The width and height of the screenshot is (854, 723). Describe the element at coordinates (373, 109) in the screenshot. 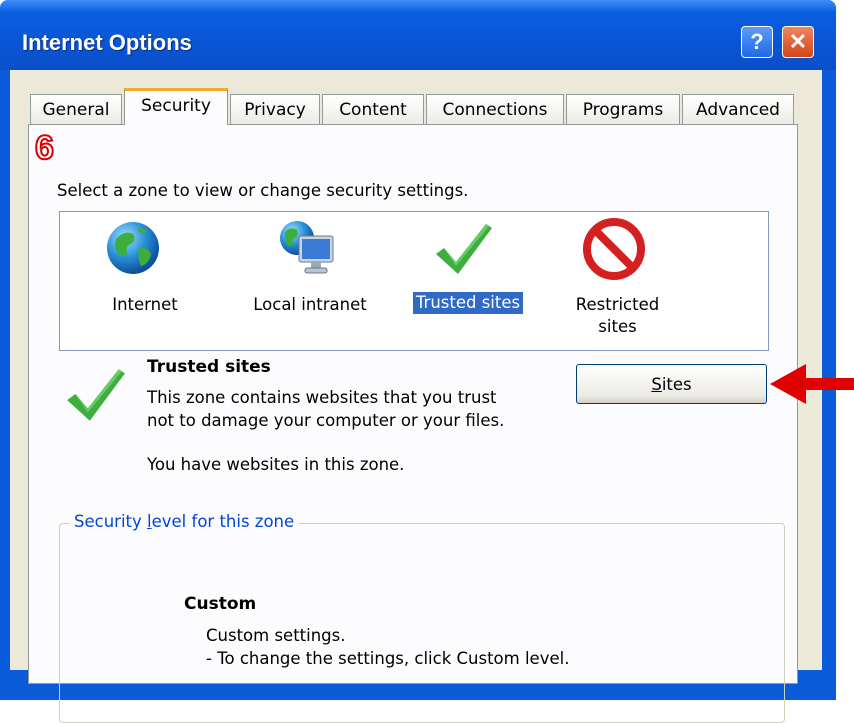

I see `tab-content: Content` at that location.